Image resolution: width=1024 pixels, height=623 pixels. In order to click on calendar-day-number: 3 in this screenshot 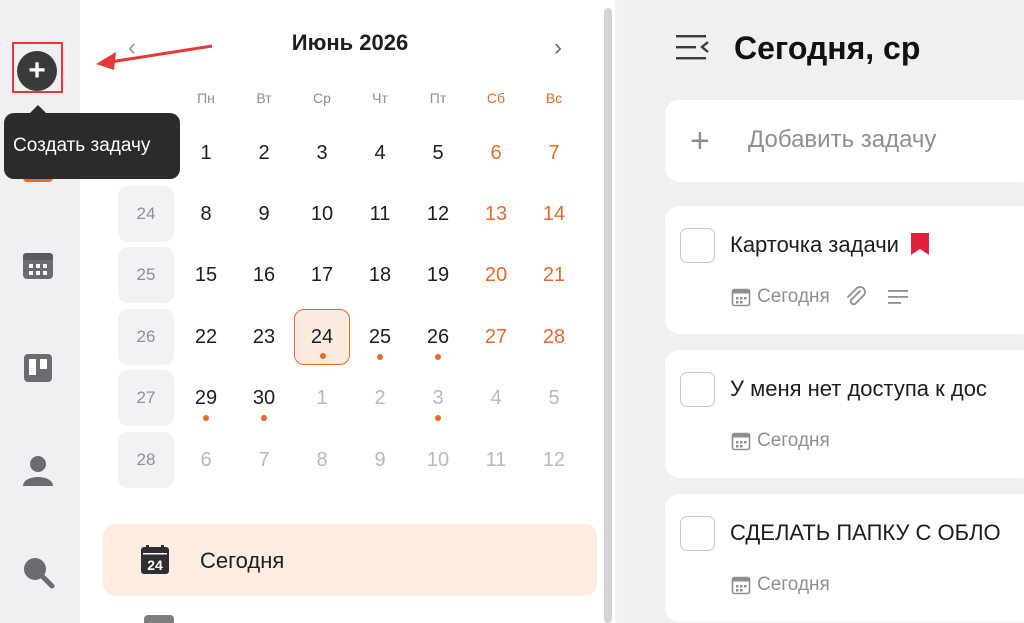, I will do `click(438, 397)`.